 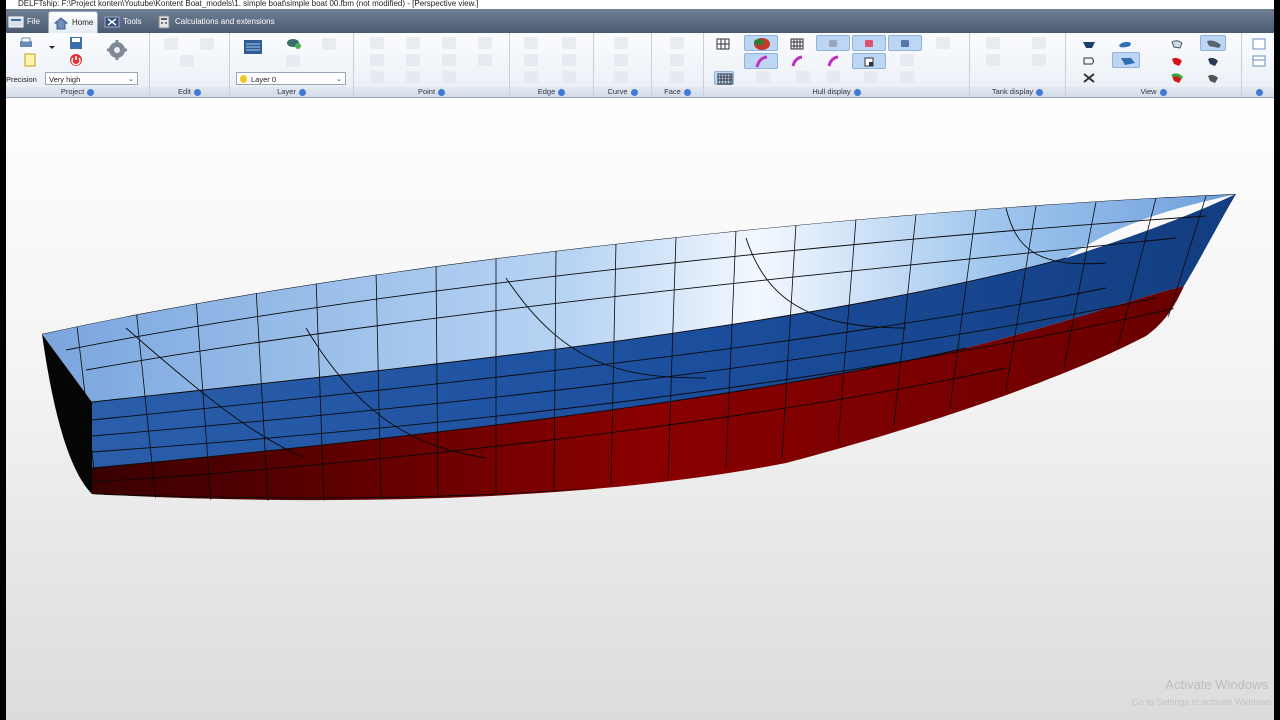 I want to click on edge-extrude-icon, so click(x=569, y=43).